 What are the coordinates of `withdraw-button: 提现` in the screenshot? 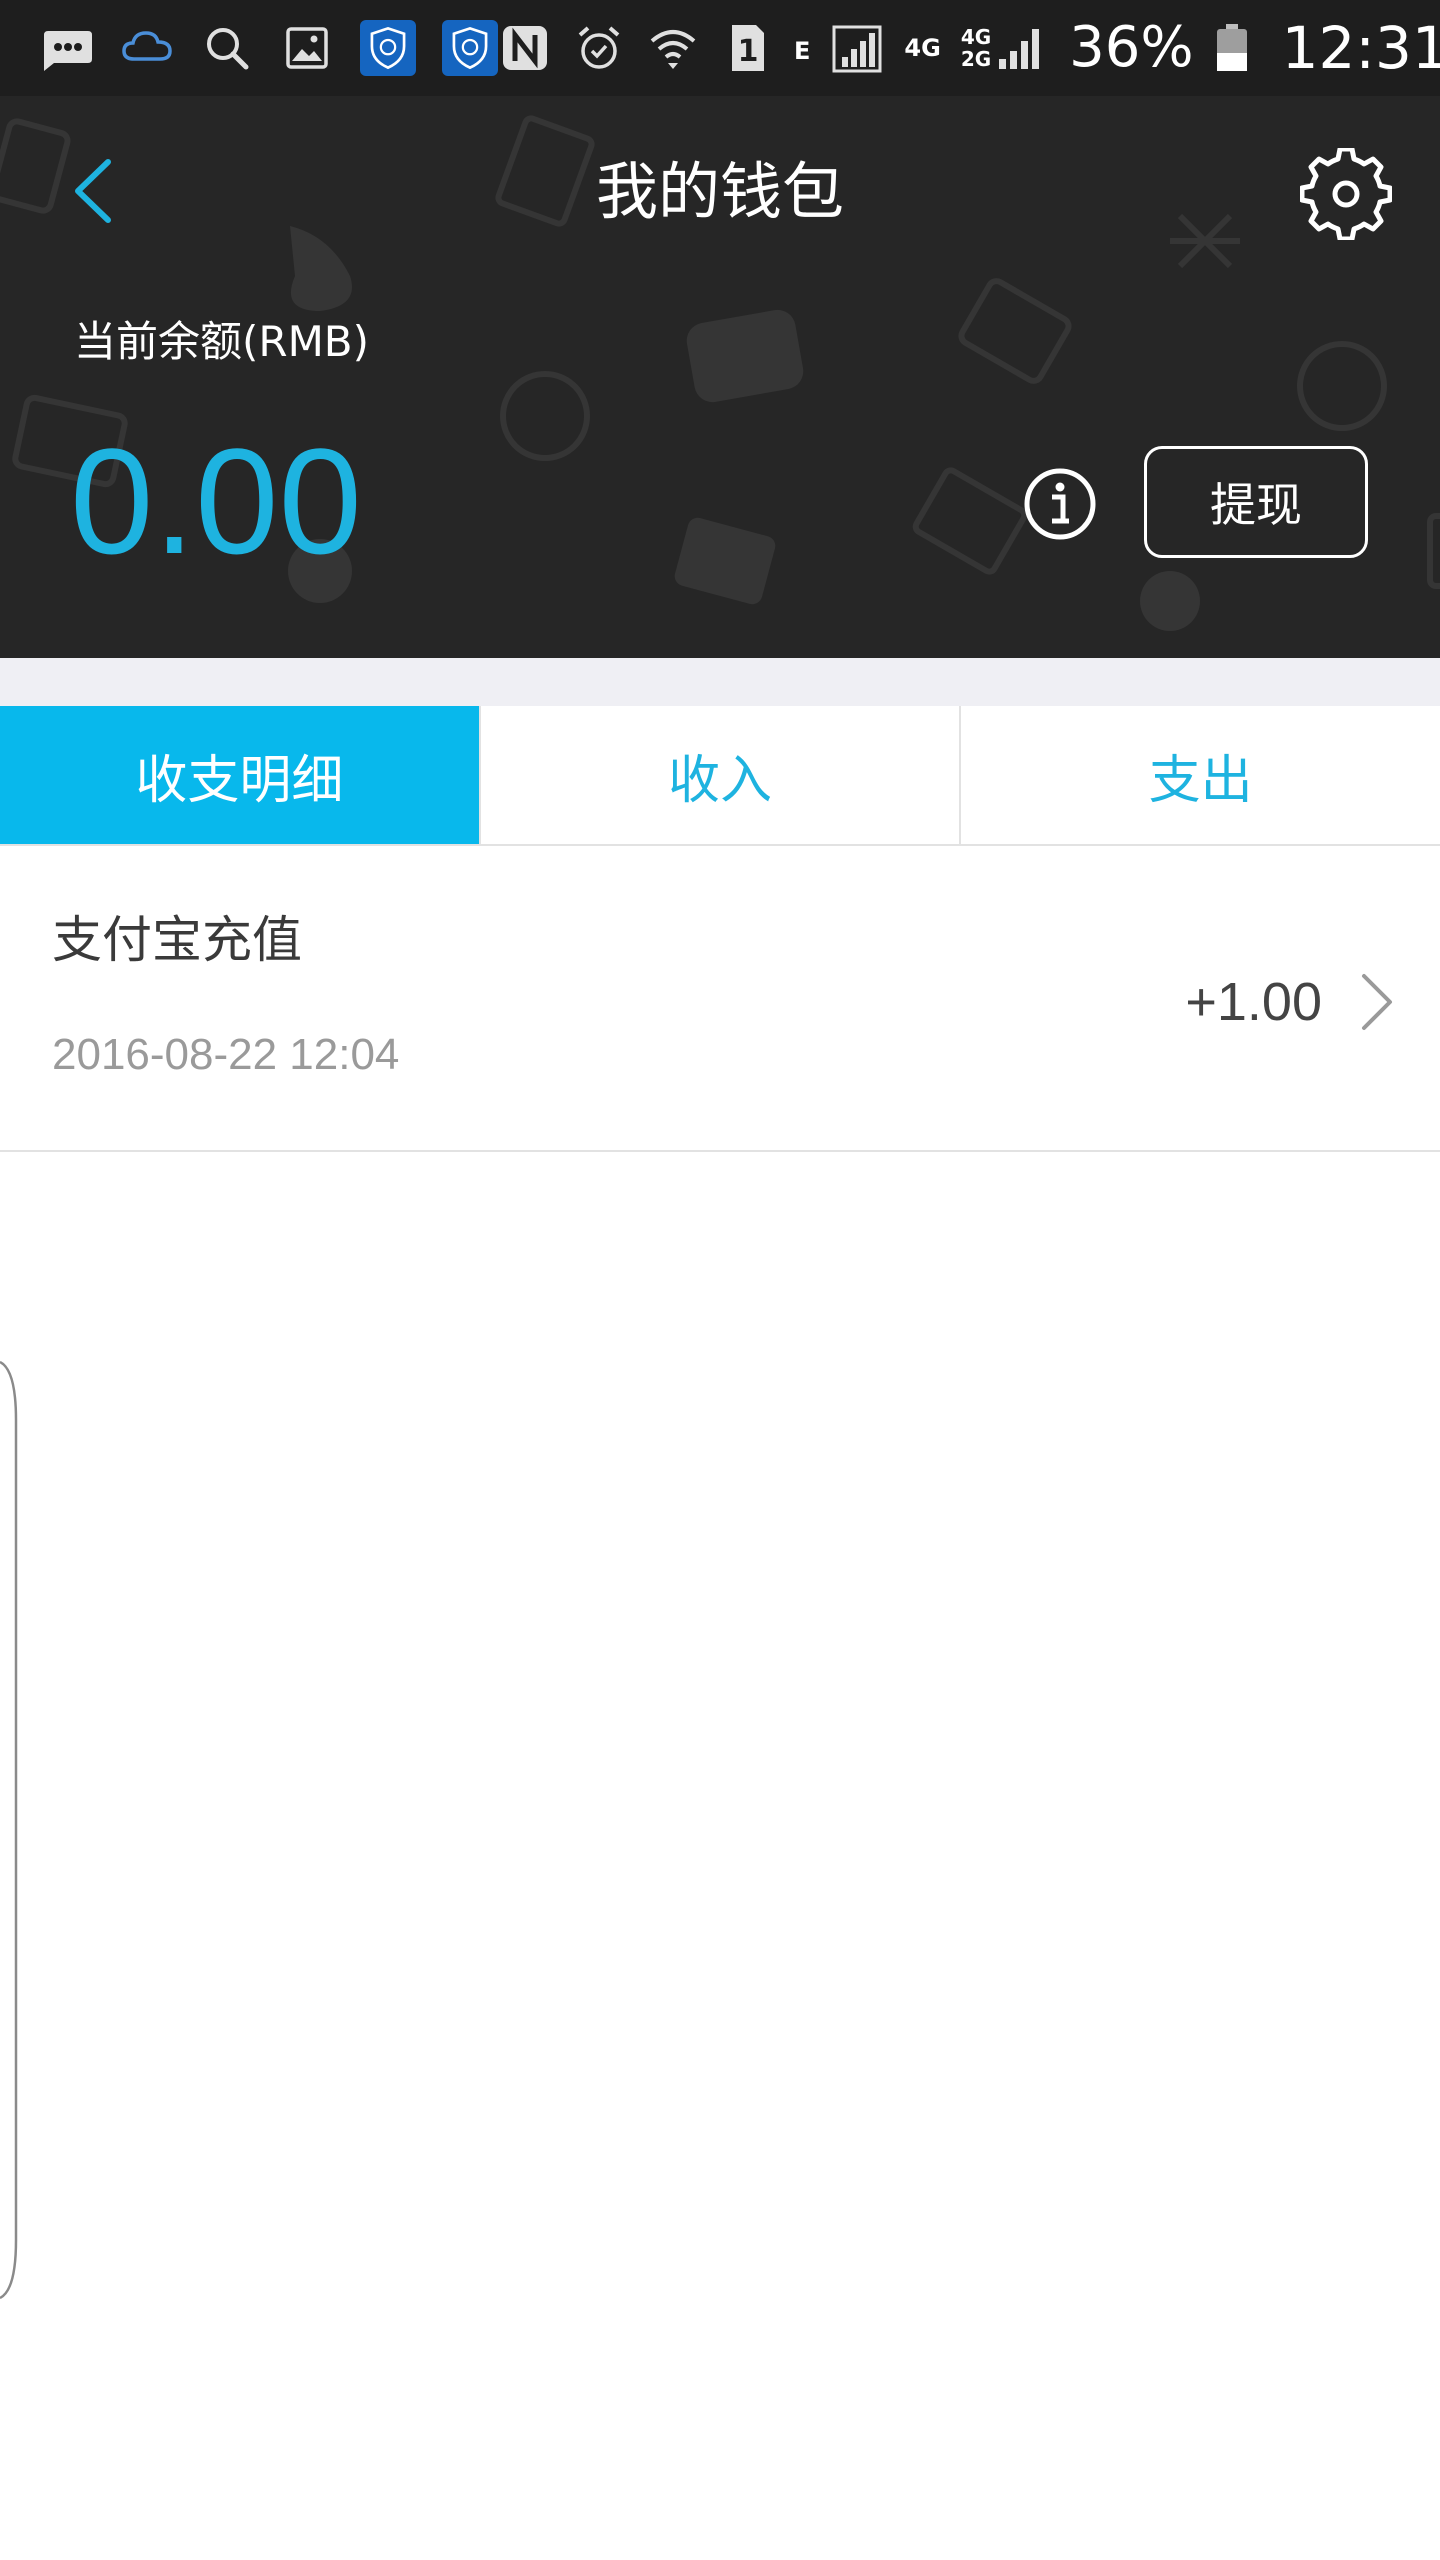 It's located at (1256, 502).